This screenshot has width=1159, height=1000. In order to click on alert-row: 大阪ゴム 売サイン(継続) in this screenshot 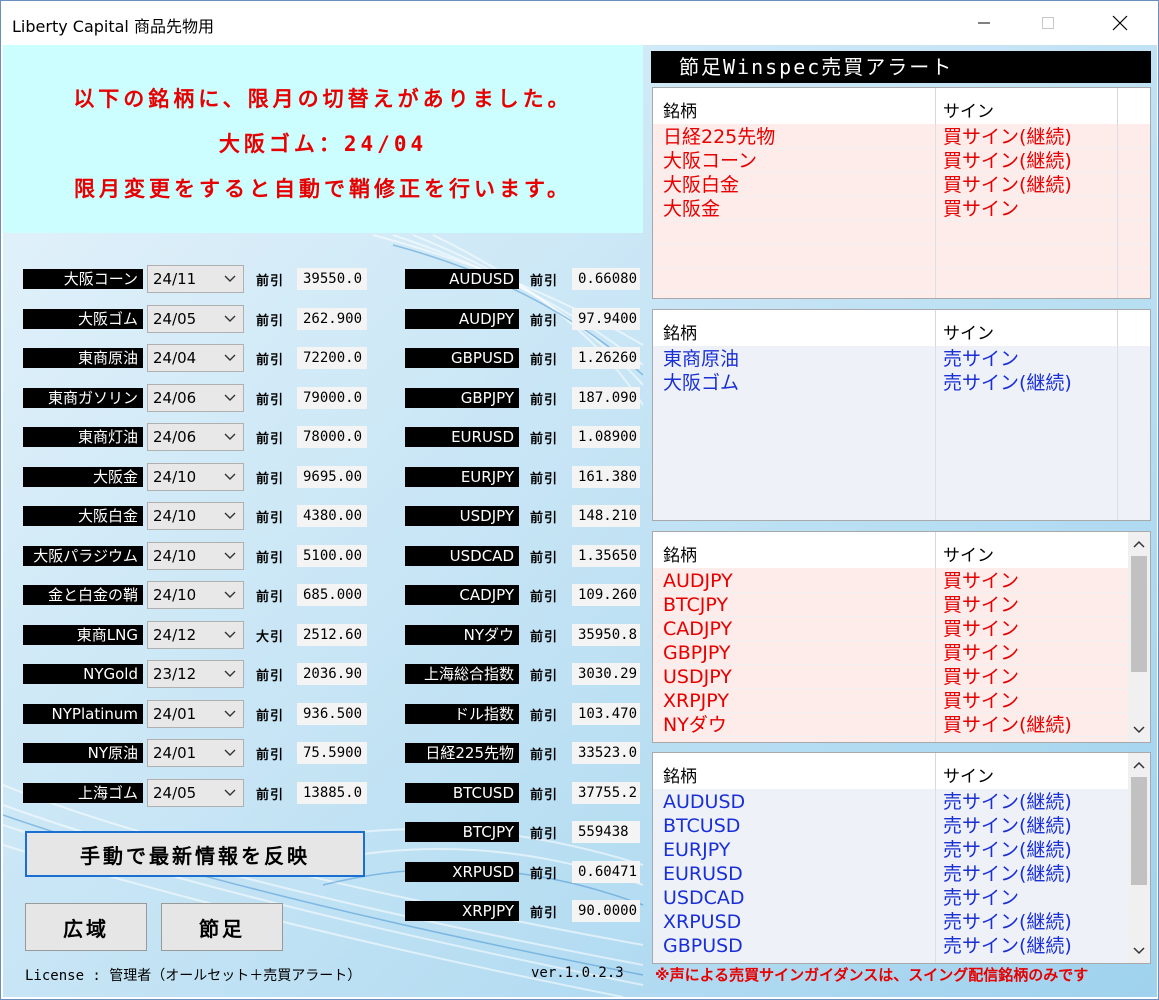, I will do `click(901, 383)`.